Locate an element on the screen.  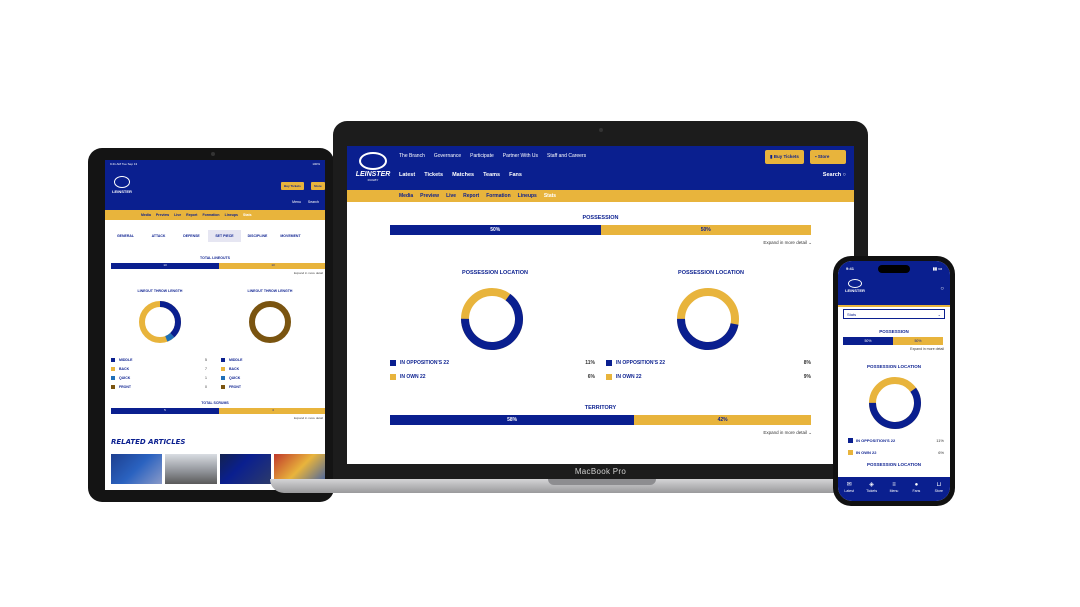
legend-value: 1 is located at coordinates (206, 377).